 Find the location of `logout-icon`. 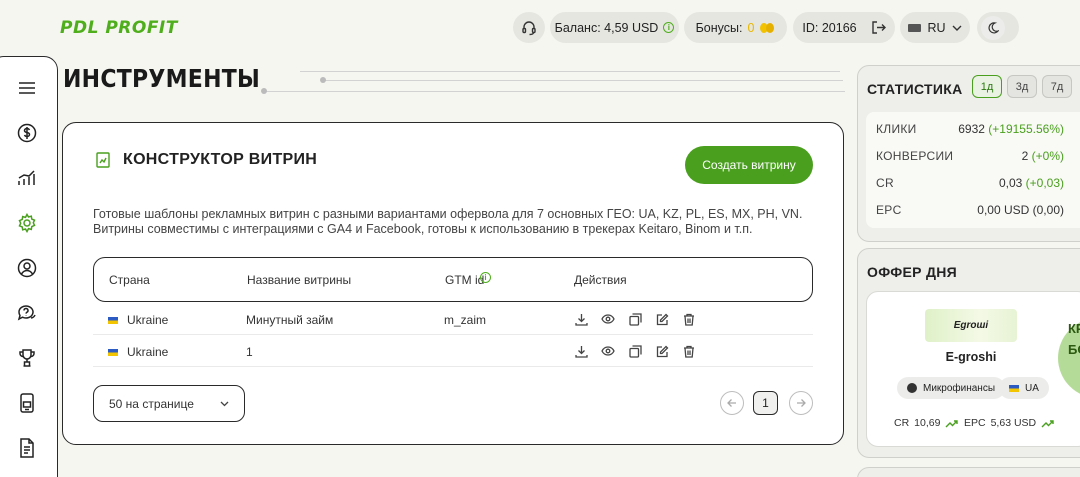

logout-icon is located at coordinates (878, 27).